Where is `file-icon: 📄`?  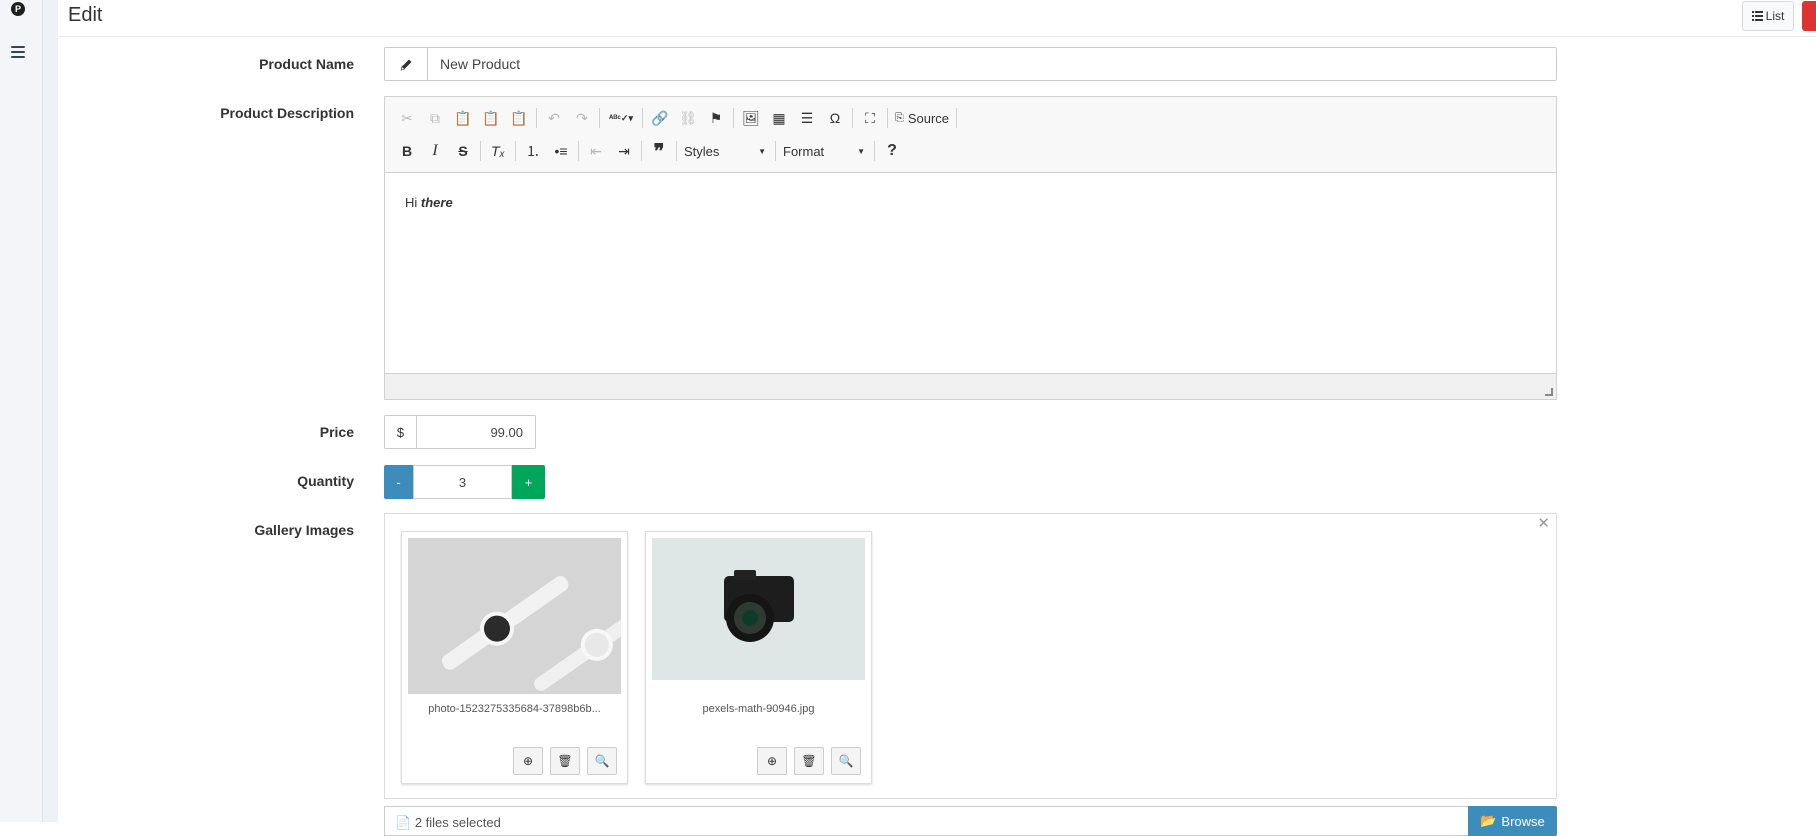
file-icon: 📄 is located at coordinates (403, 822).